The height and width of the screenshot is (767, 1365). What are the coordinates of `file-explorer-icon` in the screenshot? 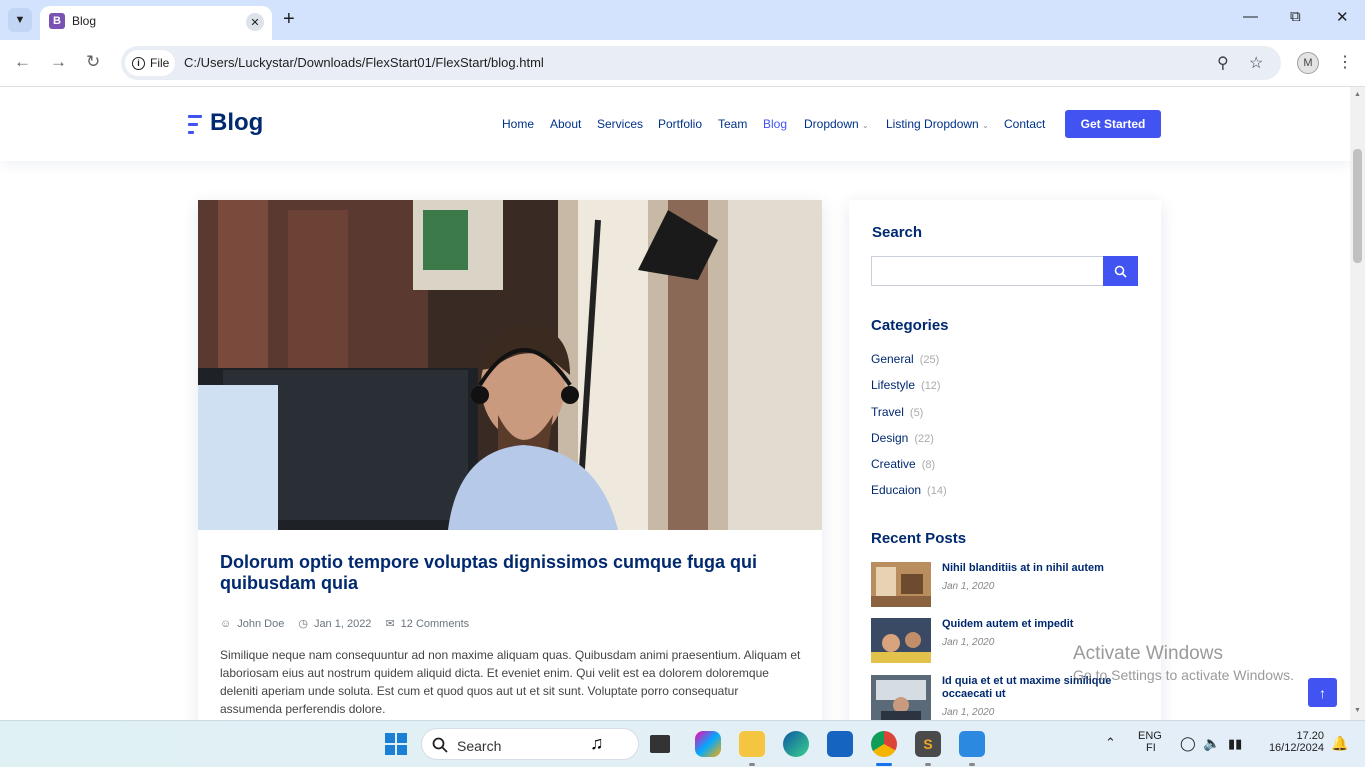 It's located at (752, 744).